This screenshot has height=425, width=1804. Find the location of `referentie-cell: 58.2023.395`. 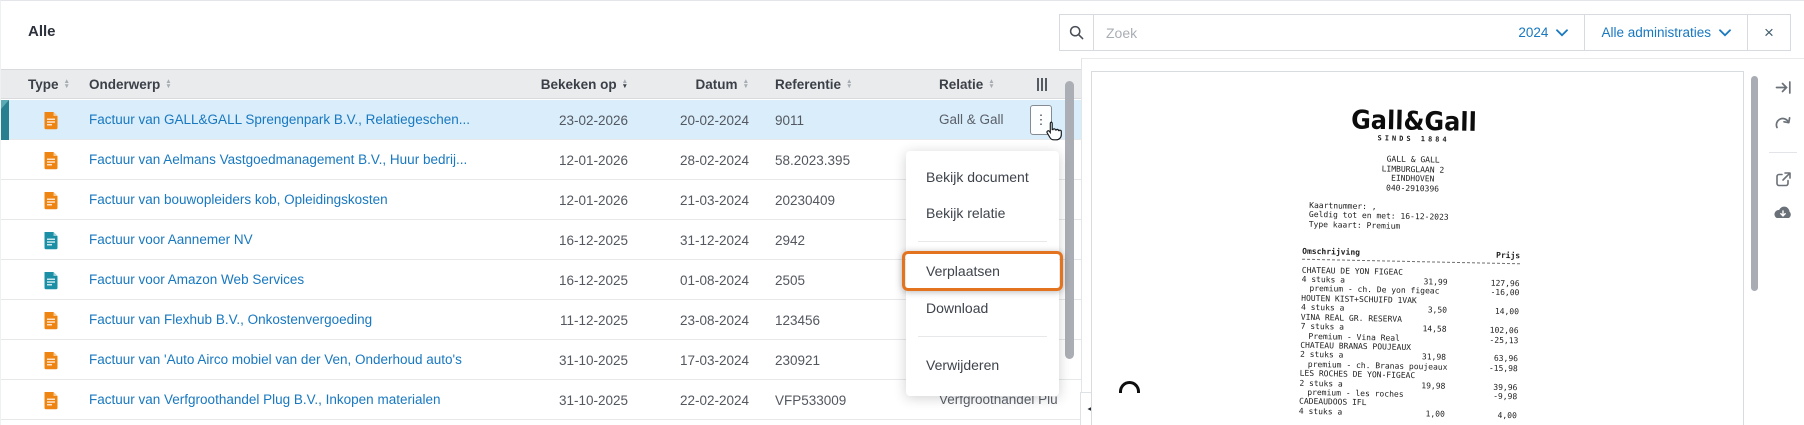

referentie-cell: 58.2023.395 is located at coordinates (813, 160).